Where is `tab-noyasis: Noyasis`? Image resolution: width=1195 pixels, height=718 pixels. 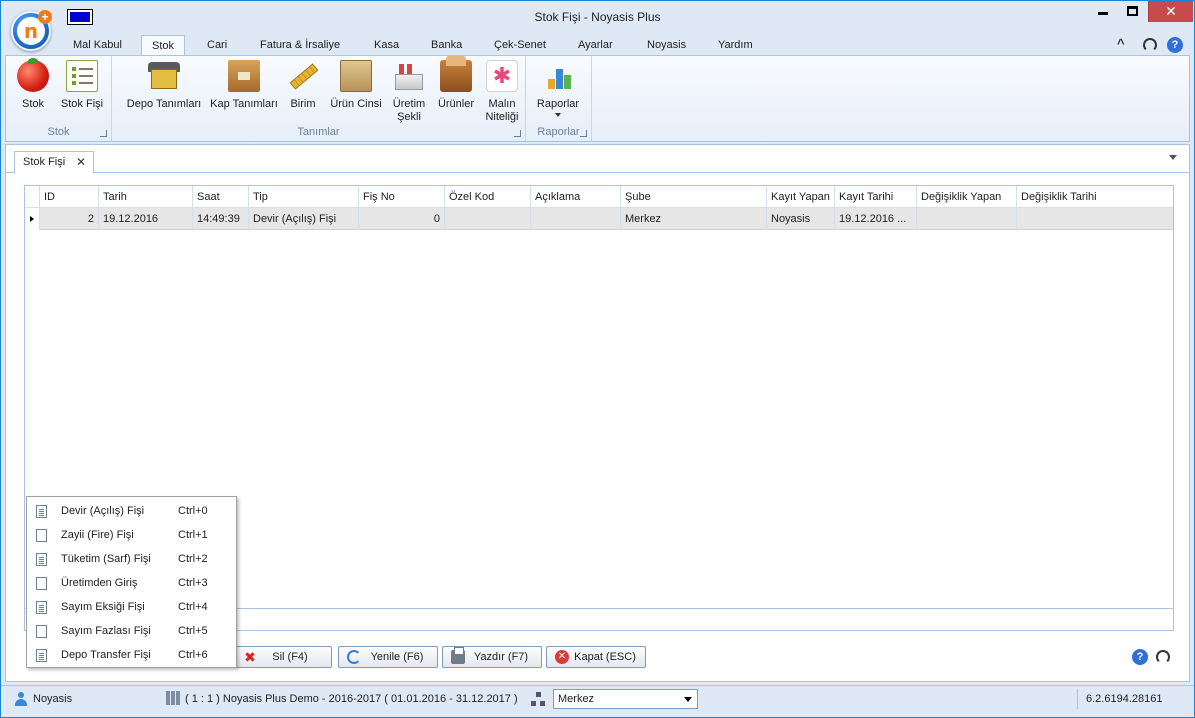 tab-noyasis: Noyasis is located at coordinates (666, 45).